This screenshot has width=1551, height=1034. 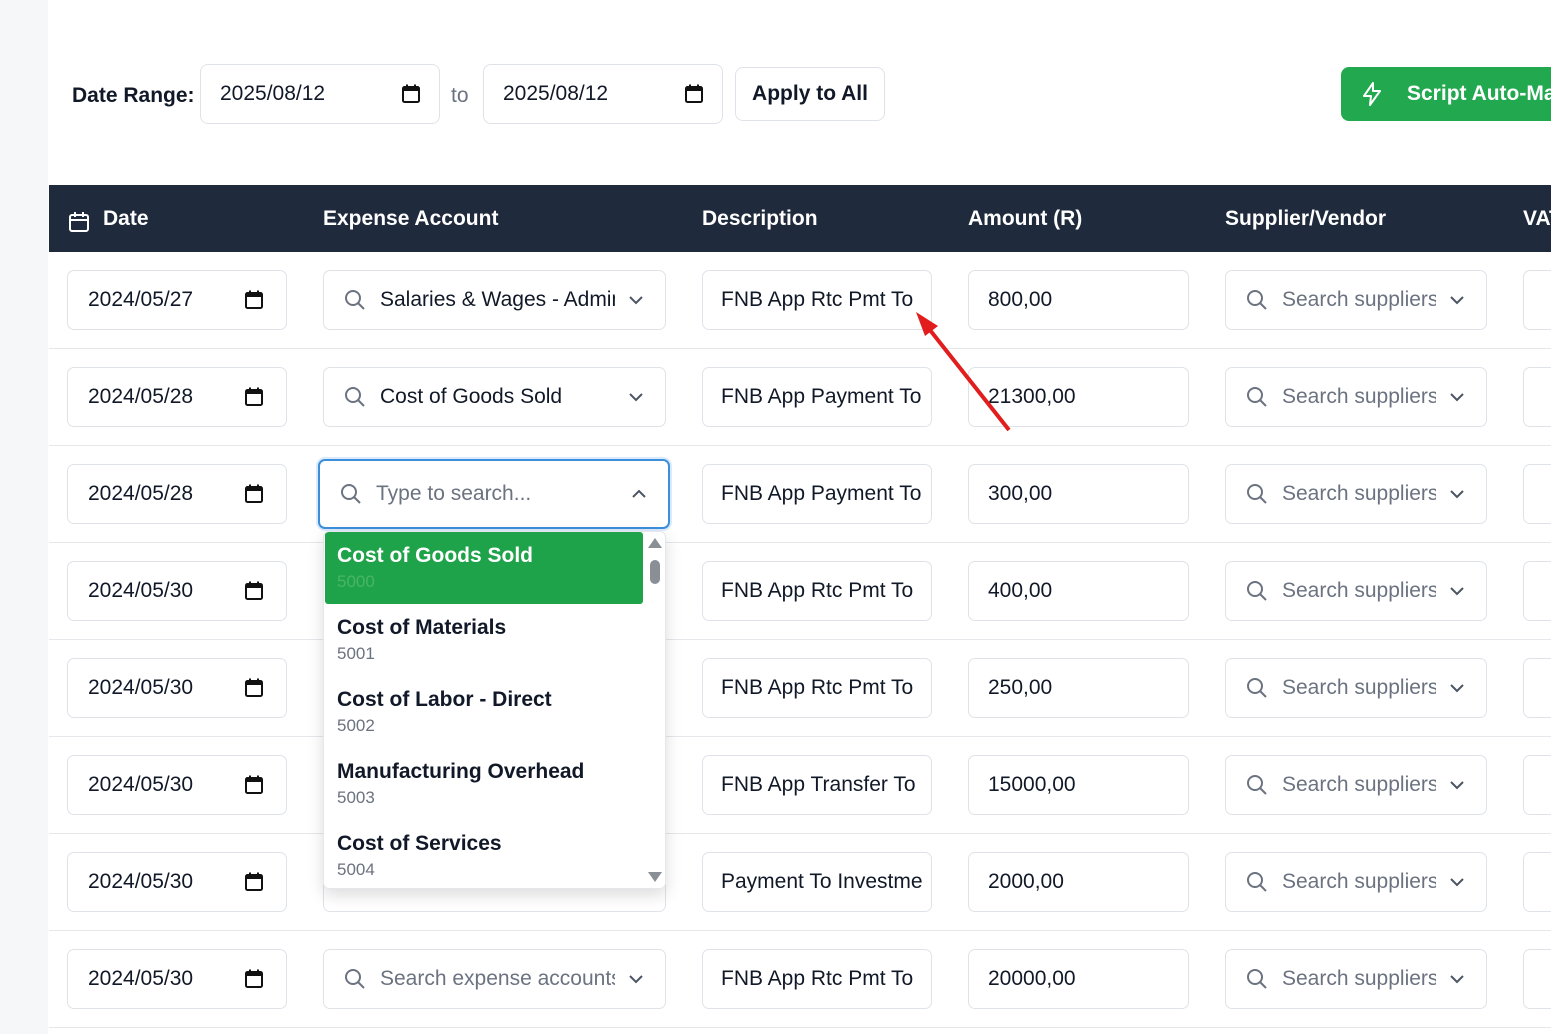 What do you see at coordinates (484, 568) in the screenshot?
I see `dropdown-option: Cost of Goods Sold 5000` at bounding box center [484, 568].